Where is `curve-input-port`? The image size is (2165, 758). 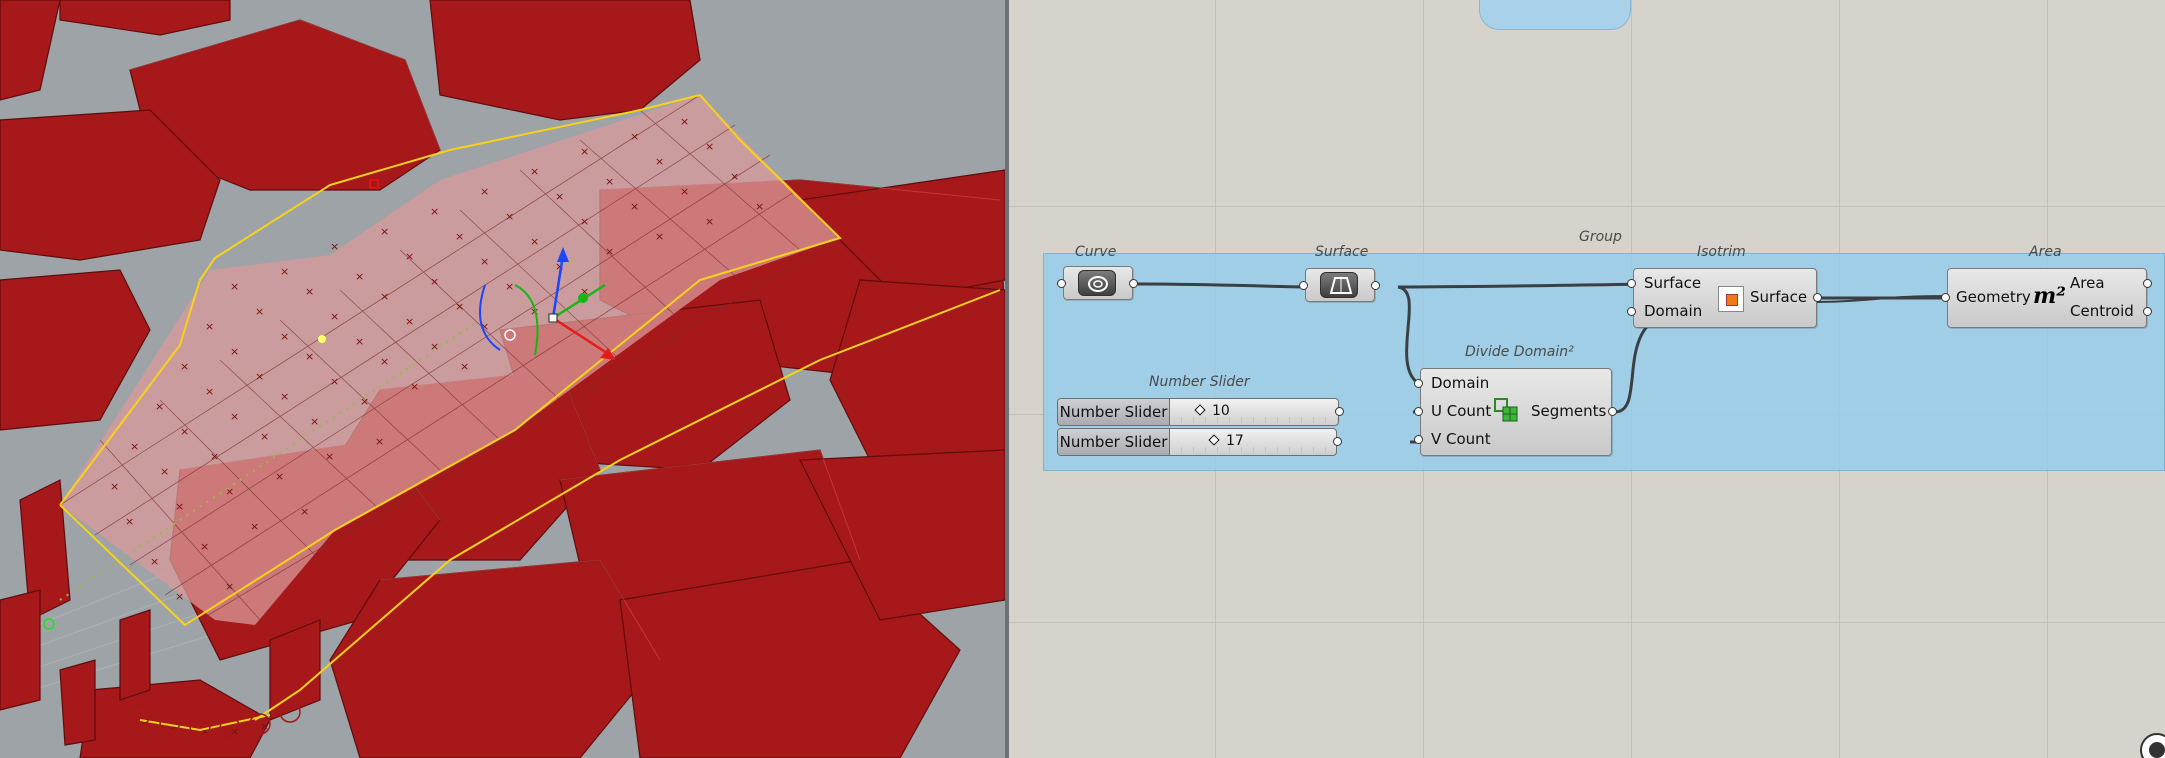 curve-input-port is located at coordinates (1061, 283).